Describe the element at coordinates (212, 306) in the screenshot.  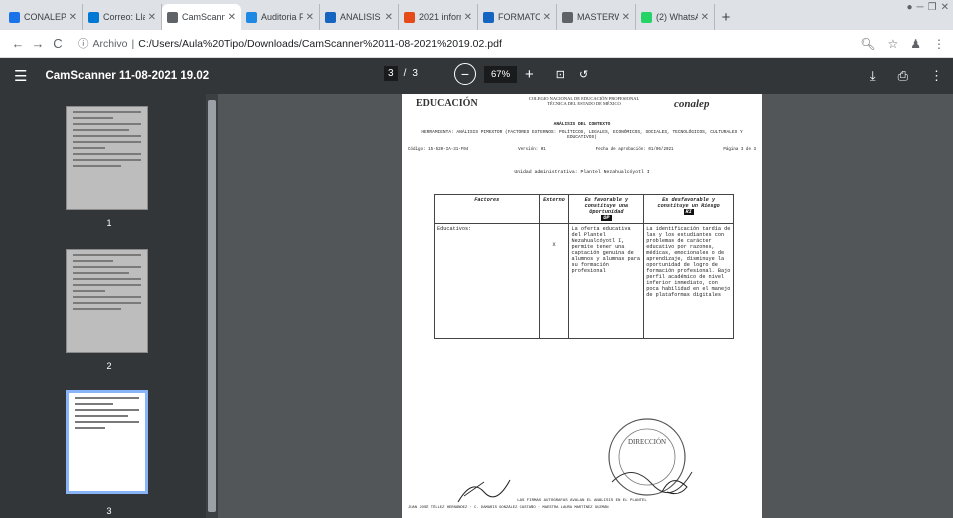
I see `sidebar-scroll-thumb` at that location.